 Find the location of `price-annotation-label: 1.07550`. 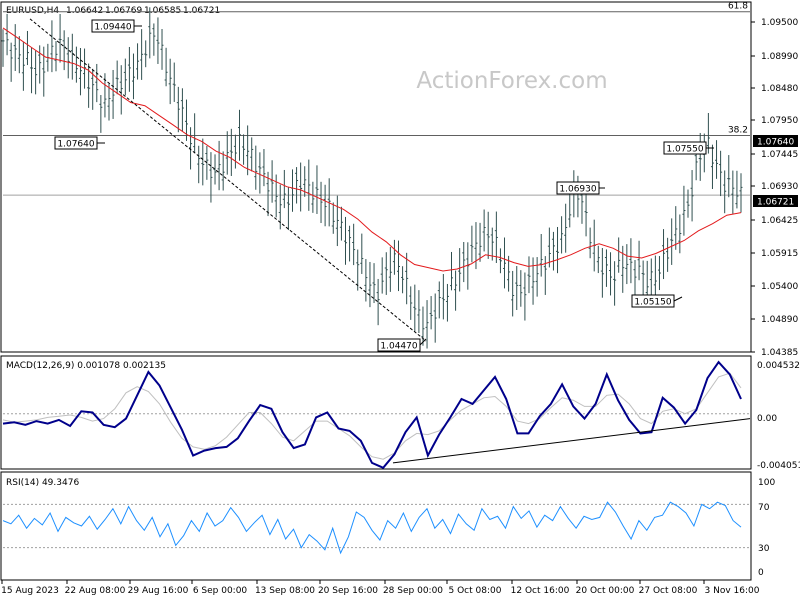

price-annotation-label: 1.07550 is located at coordinates (684, 150).